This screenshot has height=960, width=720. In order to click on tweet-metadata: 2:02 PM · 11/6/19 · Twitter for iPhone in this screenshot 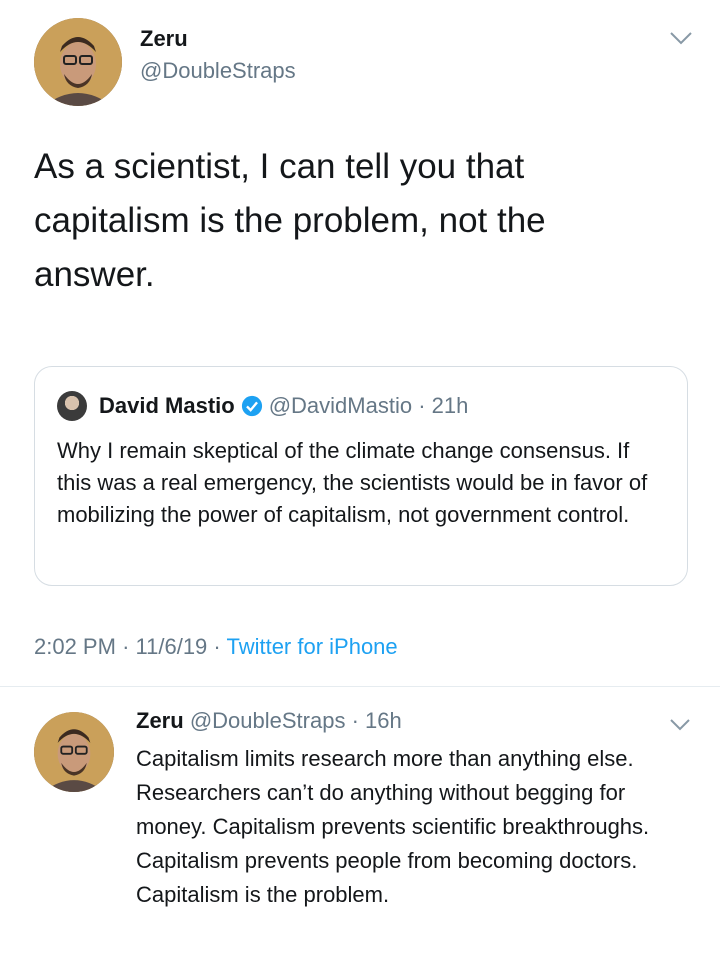, I will do `click(216, 647)`.